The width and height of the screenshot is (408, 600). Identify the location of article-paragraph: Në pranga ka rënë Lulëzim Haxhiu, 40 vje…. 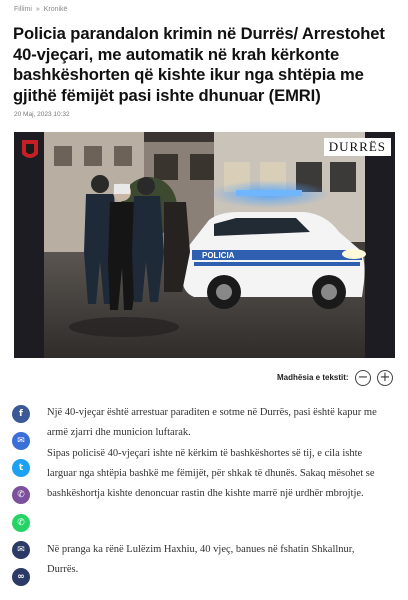
(201, 559).